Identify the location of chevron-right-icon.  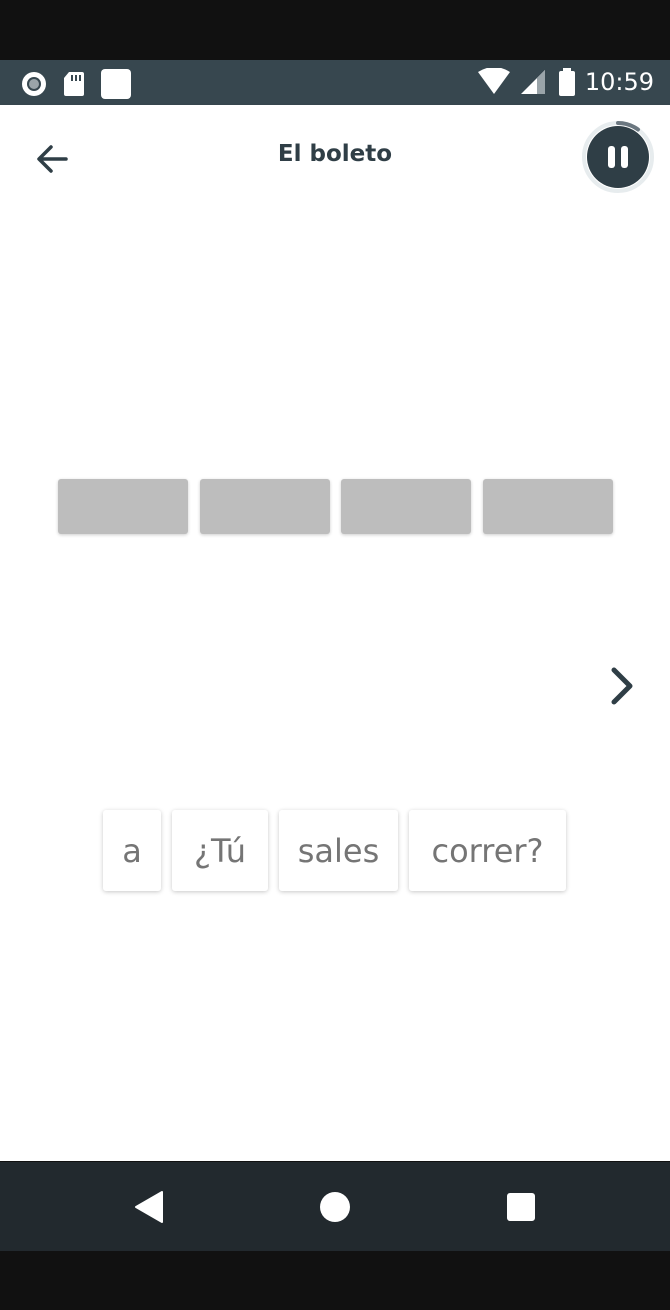
(622, 686).